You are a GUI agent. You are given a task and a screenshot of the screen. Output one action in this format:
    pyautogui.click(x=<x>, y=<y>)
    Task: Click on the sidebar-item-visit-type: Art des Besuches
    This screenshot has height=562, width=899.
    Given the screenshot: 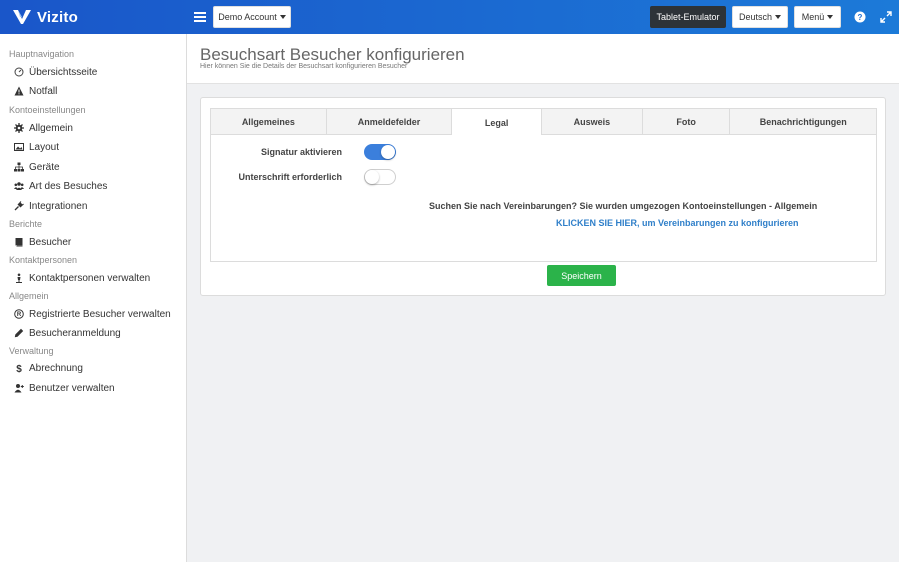 What is the action you would take?
    pyautogui.click(x=60, y=186)
    